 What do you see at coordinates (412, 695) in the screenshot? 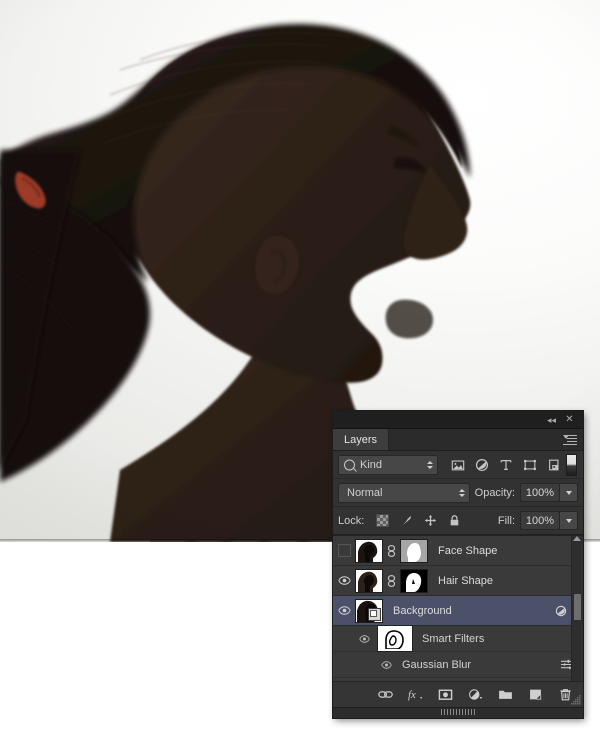
I see `svg-text: fx` at bounding box center [412, 695].